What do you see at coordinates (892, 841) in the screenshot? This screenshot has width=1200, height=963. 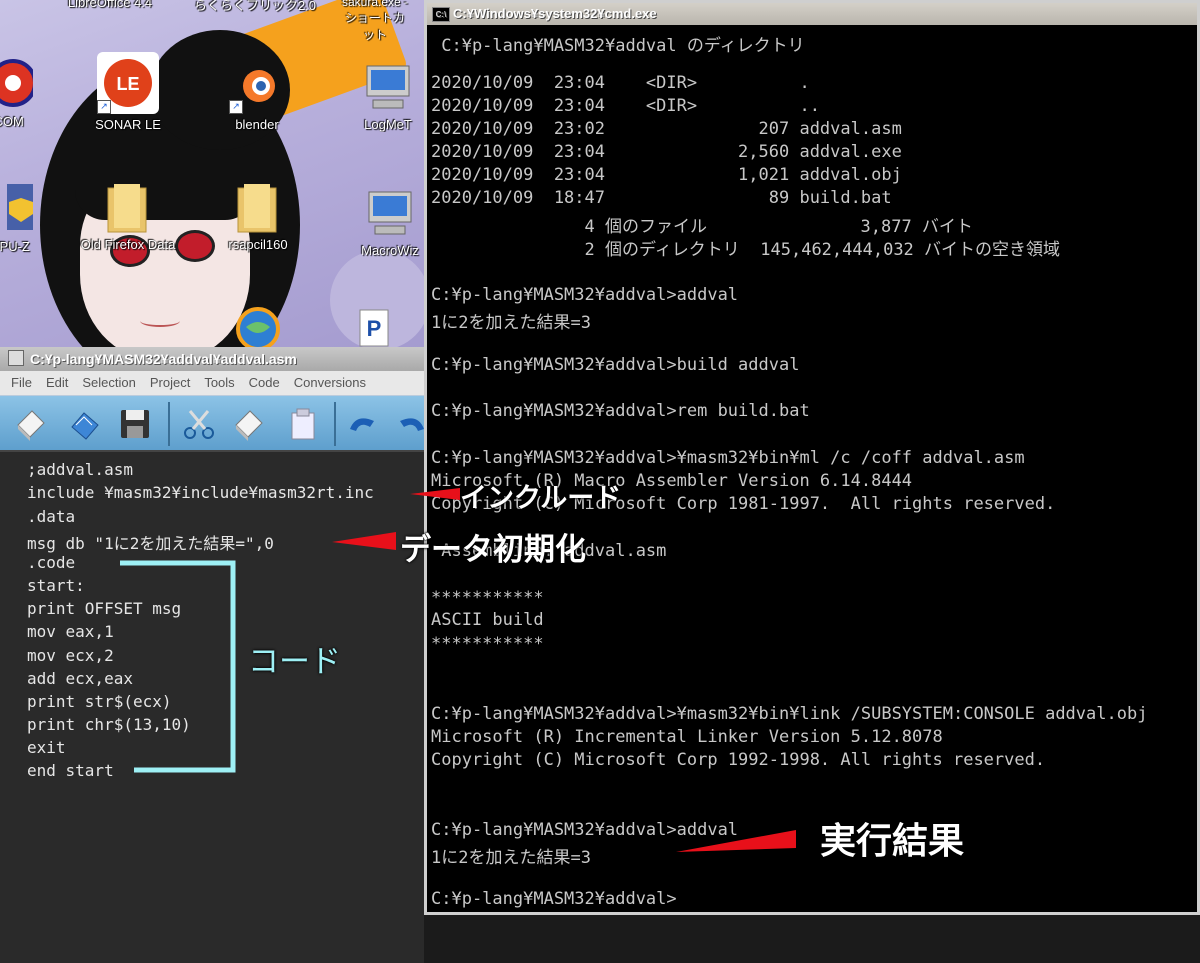 I see `label-result: 実行結果` at bounding box center [892, 841].